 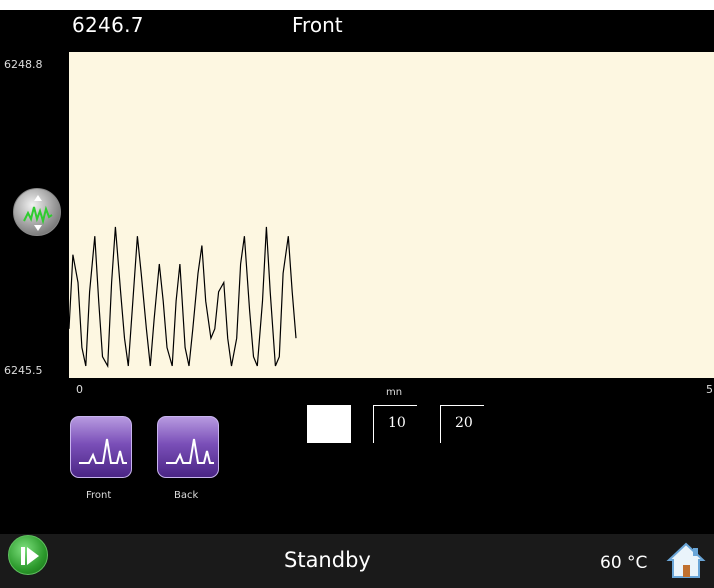 I want to click on time-scale-field-b: 20, so click(x=462, y=424).